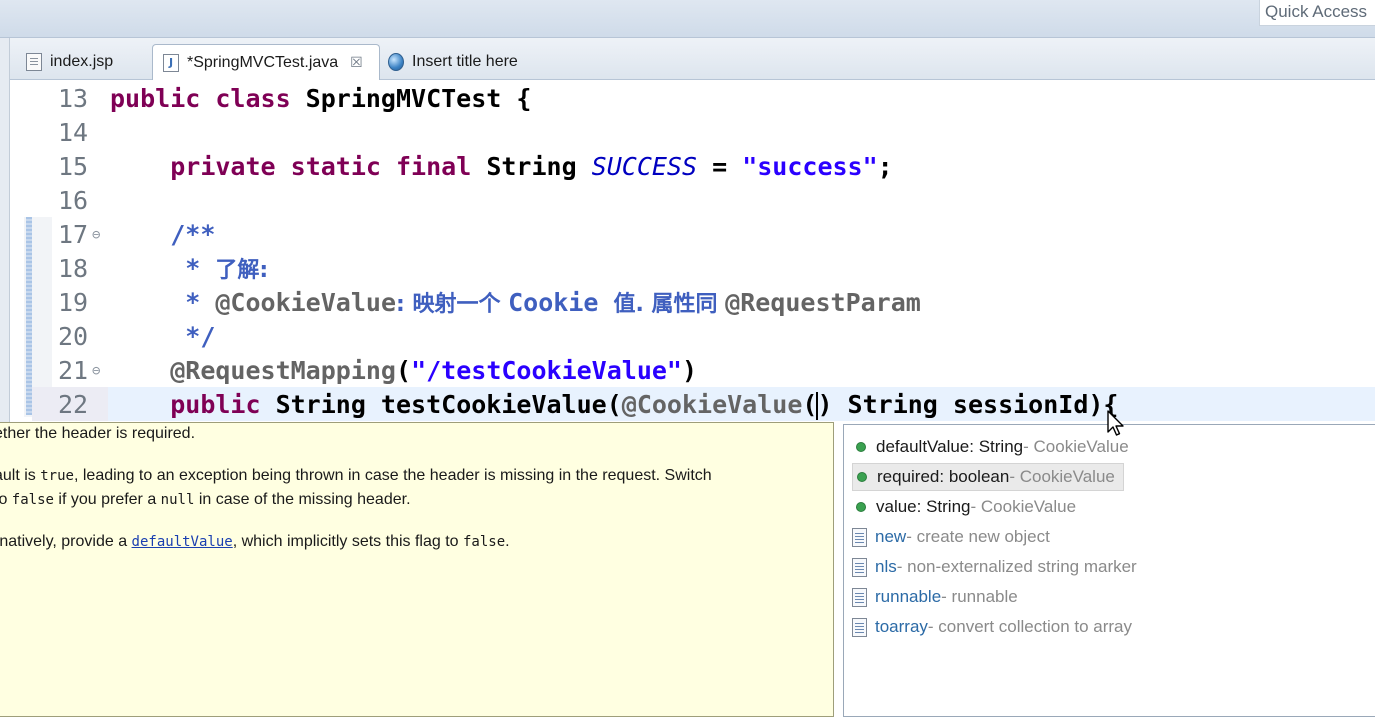 The width and height of the screenshot is (1375, 717). I want to click on proposal-name: value, so click(896, 506).